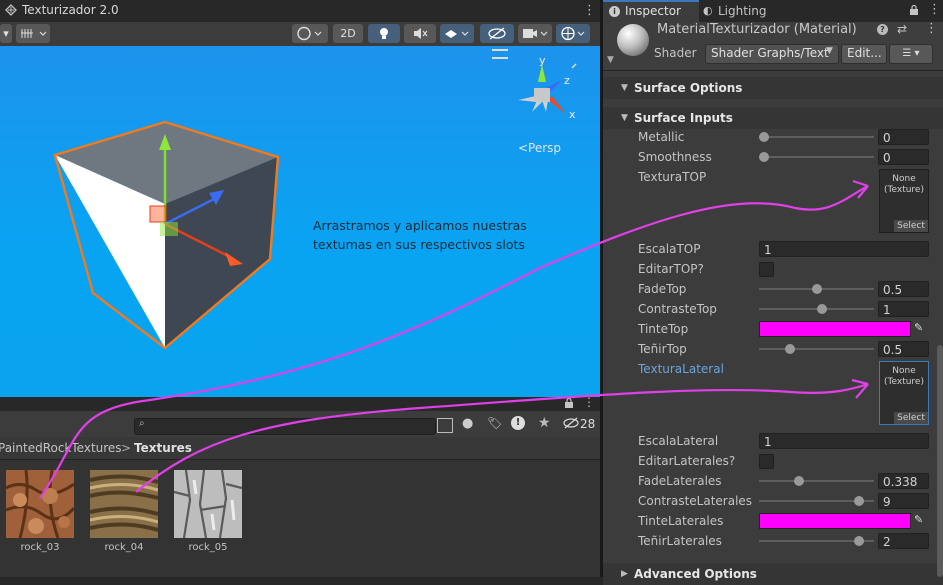 The image size is (943, 585). I want to click on filter-type-icon: ●, so click(467, 423).